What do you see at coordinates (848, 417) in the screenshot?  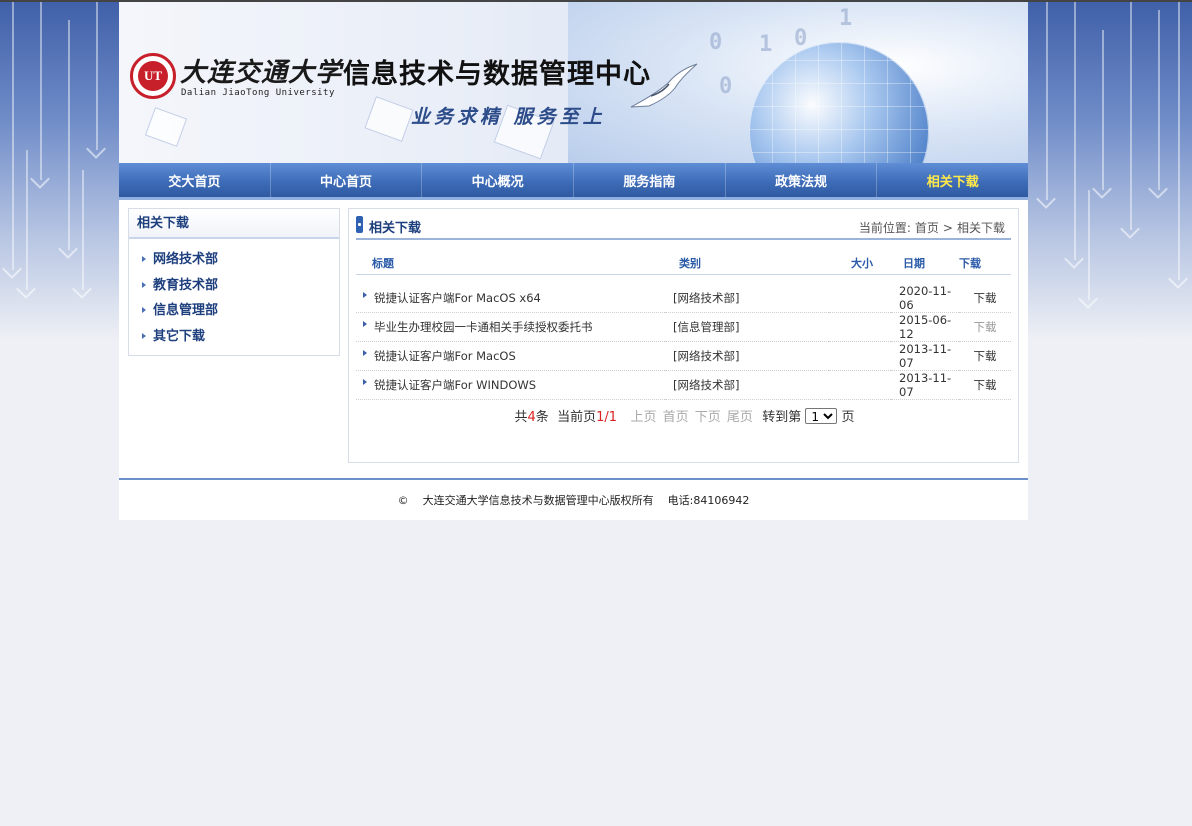 I see `pager-goto-suffix: 页` at bounding box center [848, 417].